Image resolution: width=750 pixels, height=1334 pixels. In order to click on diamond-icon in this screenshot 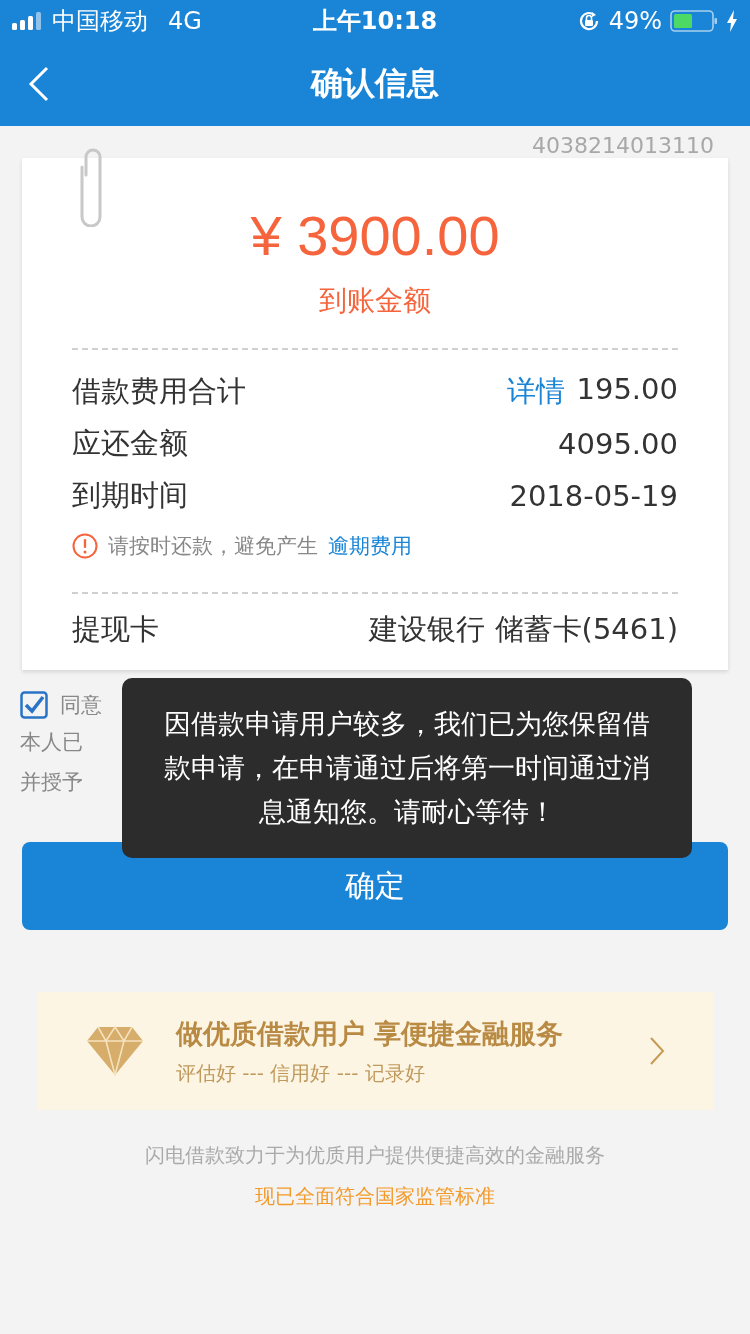, I will do `click(115, 1051)`.